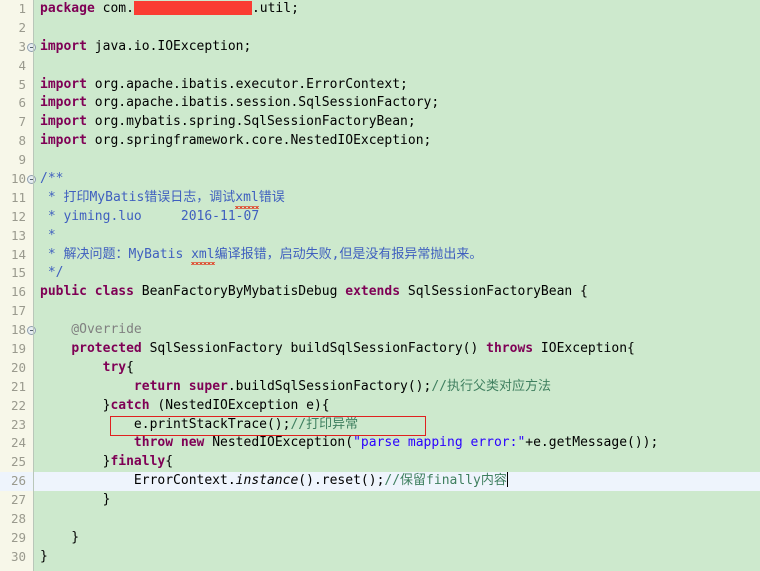 This screenshot has height=571, width=760. Describe the element at coordinates (380, 47) in the screenshot. I see `code-line: 3 import java.io.IOException;` at that location.